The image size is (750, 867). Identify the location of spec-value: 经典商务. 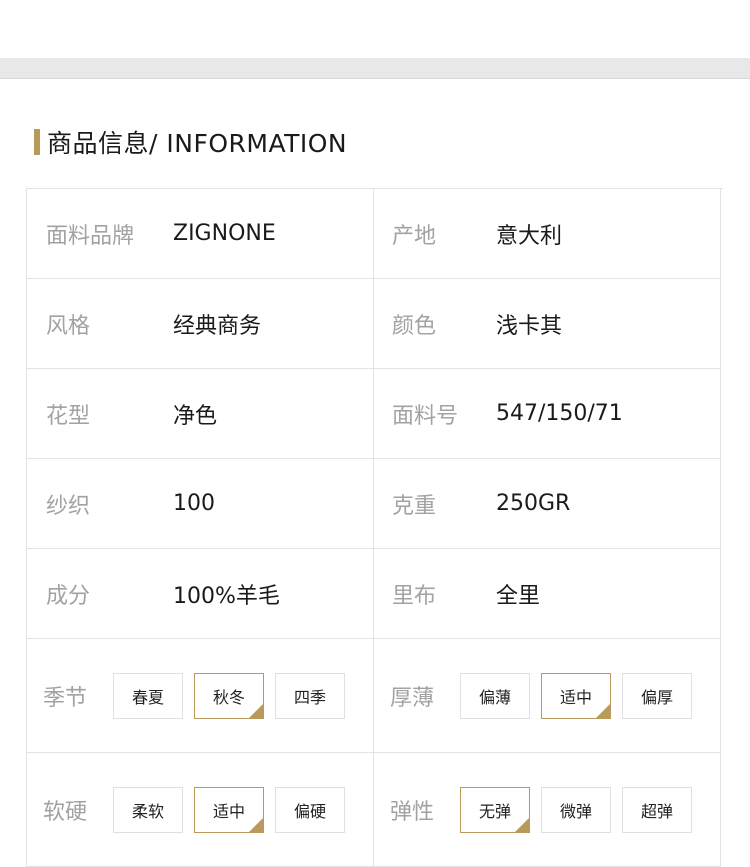
(217, 326).